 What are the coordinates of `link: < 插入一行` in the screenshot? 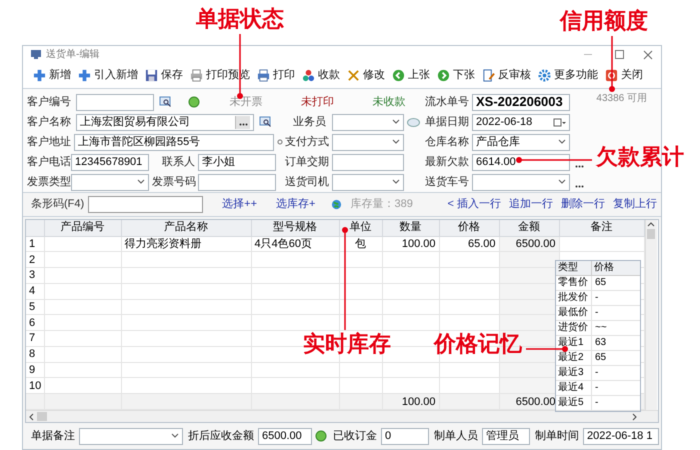 It's located at (474, 204).